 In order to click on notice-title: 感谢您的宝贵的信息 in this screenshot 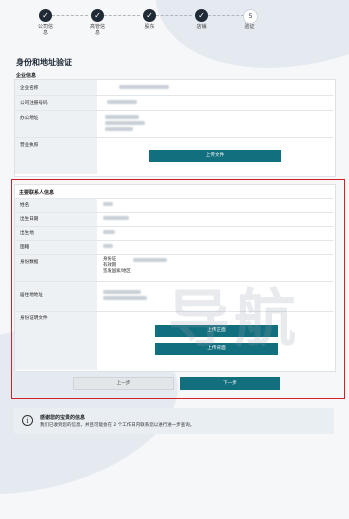, I will do `click(63, 418)`.